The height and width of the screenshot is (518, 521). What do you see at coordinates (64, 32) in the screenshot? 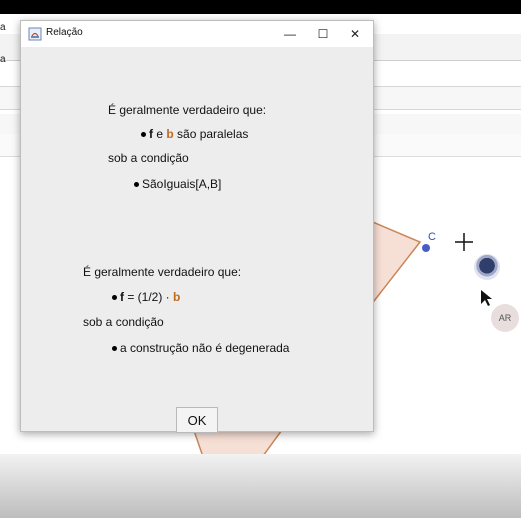
I see `dialog-title: Relação` at bounding box center [64, 32].